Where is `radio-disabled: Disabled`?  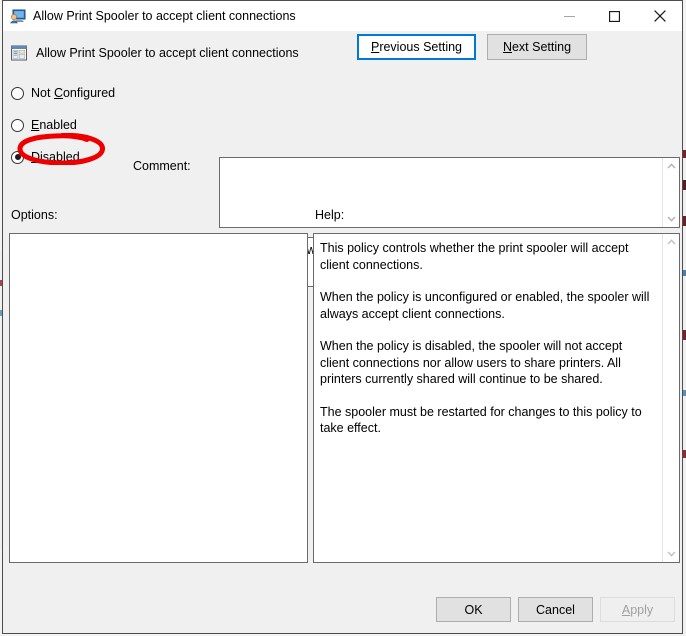 radio-disabled: Disabled is located at coordinates (71, 157).